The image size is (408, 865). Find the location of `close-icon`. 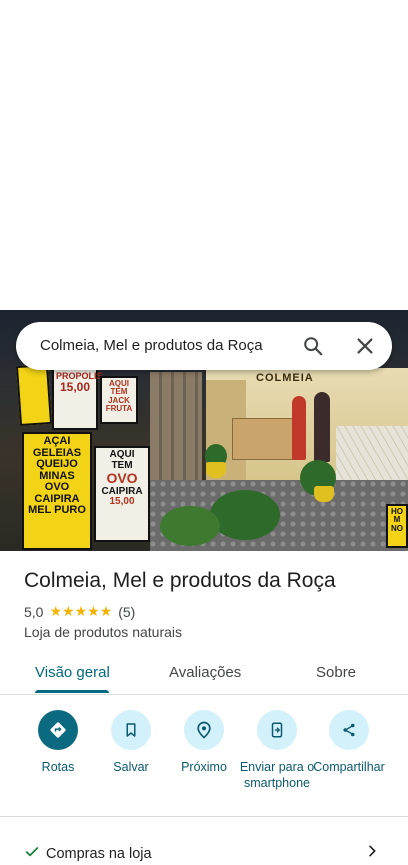

close-icon is located at coordinates (365, 346).